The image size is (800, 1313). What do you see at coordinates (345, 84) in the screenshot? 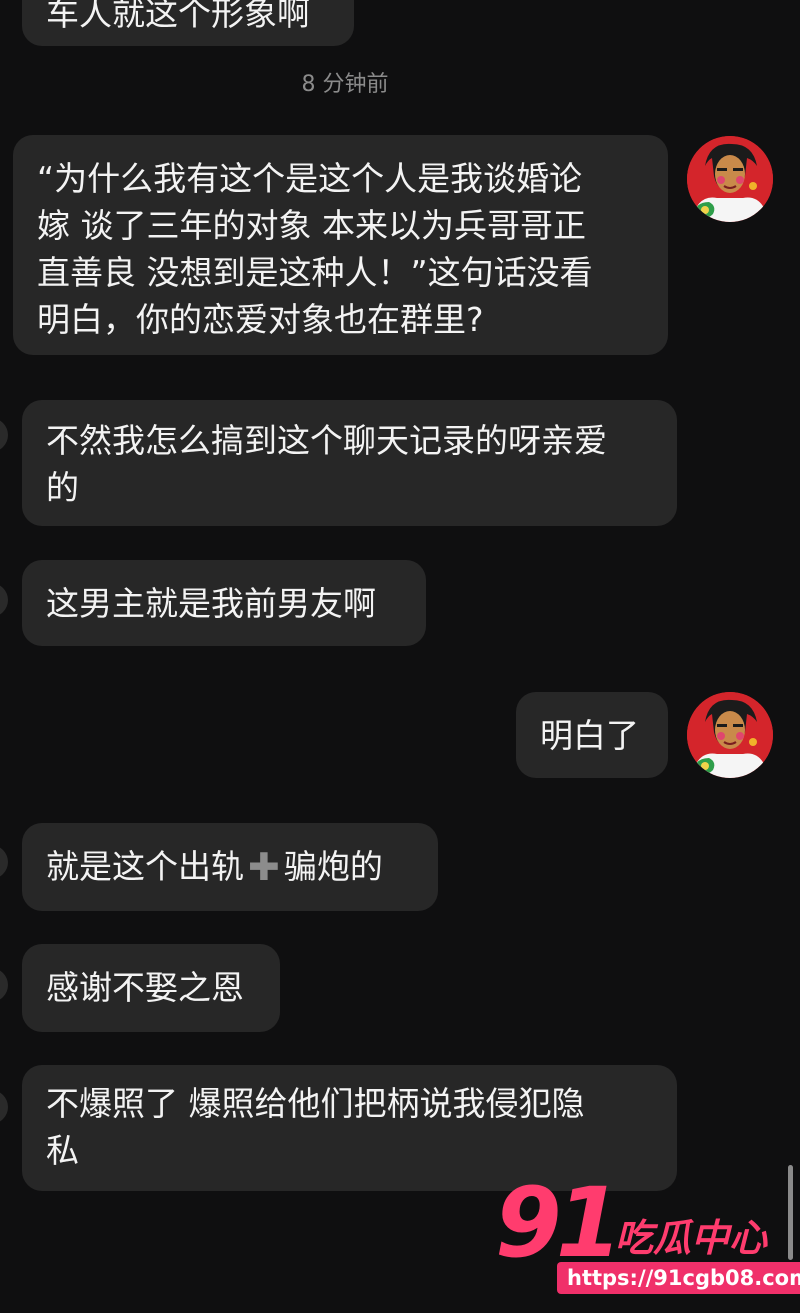
I see `message-timestamp: 8 分钟前` at bounding box center [345, 84].